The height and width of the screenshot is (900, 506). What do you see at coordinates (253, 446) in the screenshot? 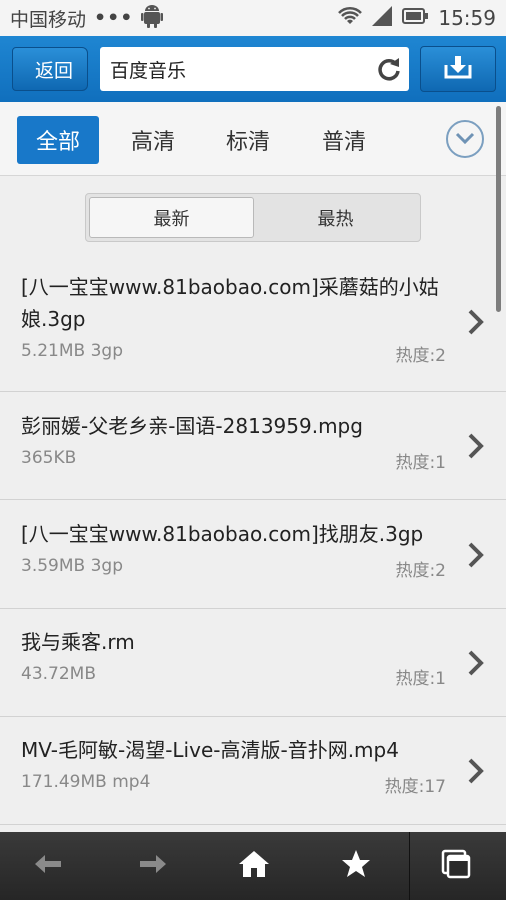
I see `list-item: 彭丽媛-父老乡亲-国语-2813959.mpg 365KB 热度:1` at bounding box center [253, 446].